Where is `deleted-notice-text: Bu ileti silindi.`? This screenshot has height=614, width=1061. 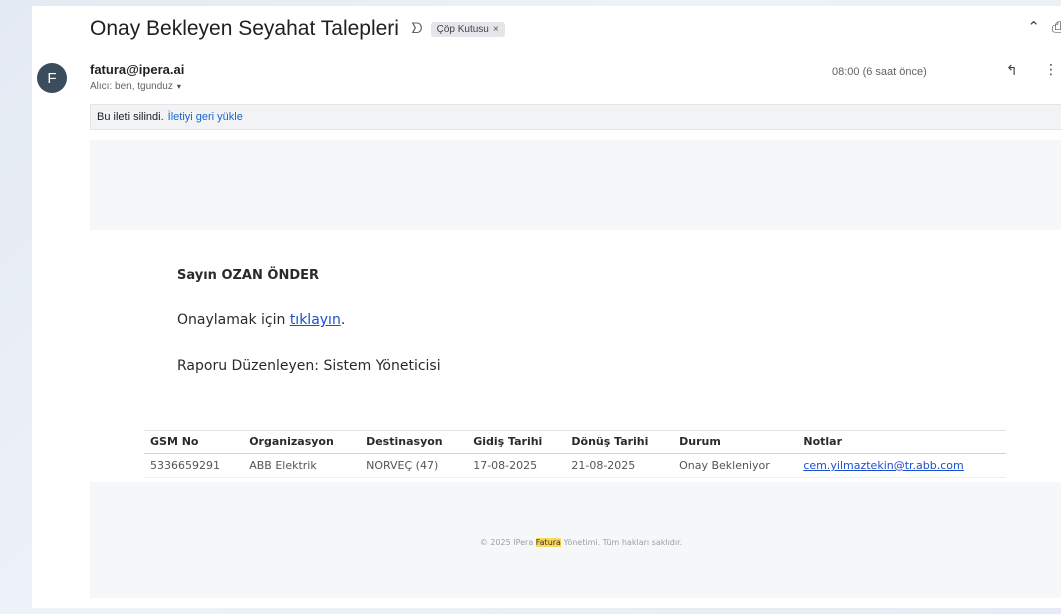
deleted-notice-text: Bu ileti silindi. is located at coordinates (130, 117).